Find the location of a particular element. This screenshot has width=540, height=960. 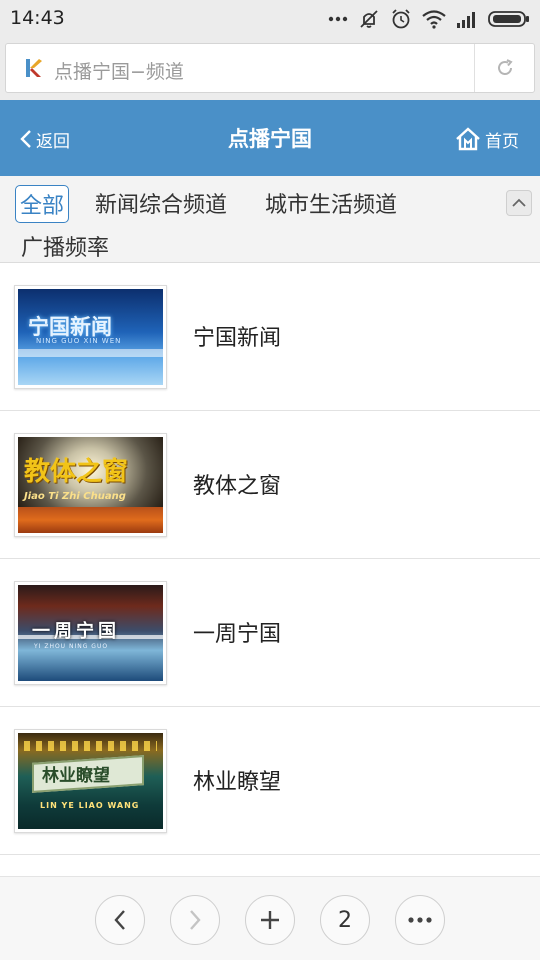

thumb-subcaption: YI ZHOU NING GUO is located at coordinates (71, 646).